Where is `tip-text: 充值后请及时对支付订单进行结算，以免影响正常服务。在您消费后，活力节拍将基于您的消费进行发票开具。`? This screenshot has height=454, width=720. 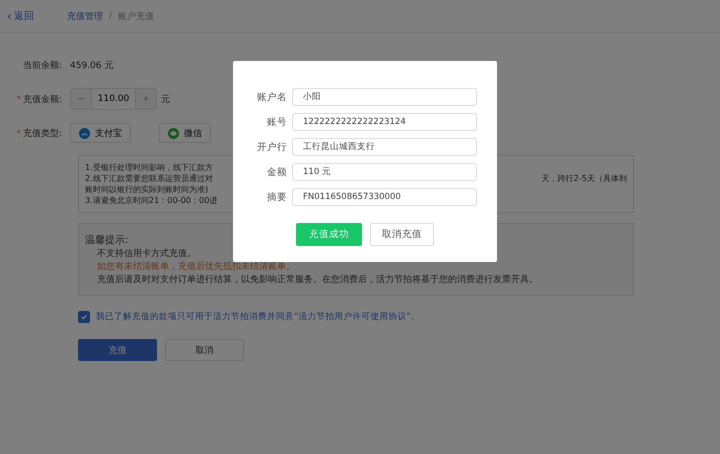 tip-text: 充值后请及时对支付订单进行结算，以免影响正常服务。在您消费后，活力节拍将基于您的消费进行发票开具。 is located at coordinates (317, 280).